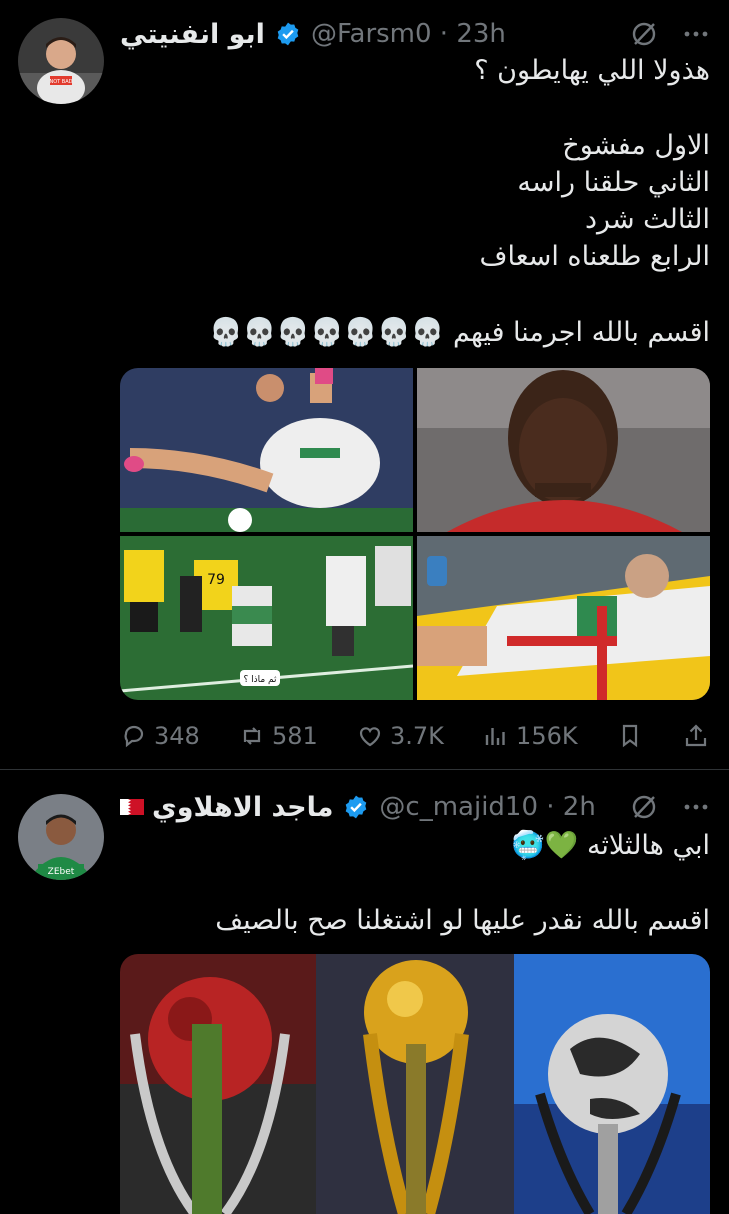  What do you see at coordinates (260, 680) in the screenshot?
I see `media-caption: ثم ماذا ؟` at bounding box center [260, 680].